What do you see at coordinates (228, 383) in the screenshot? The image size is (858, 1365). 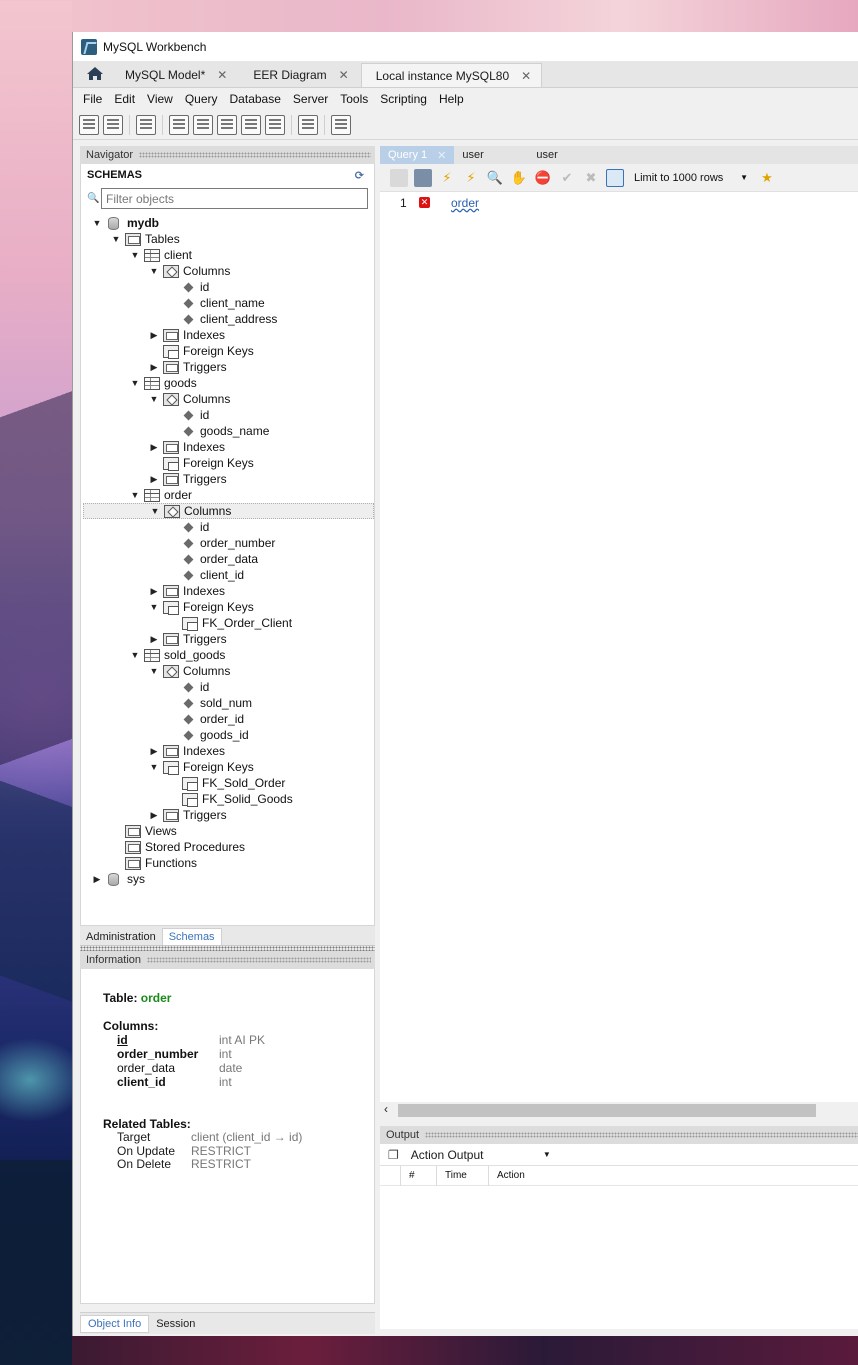 I see `tree-item: ▼ goods` at bounding box center [228, 383].